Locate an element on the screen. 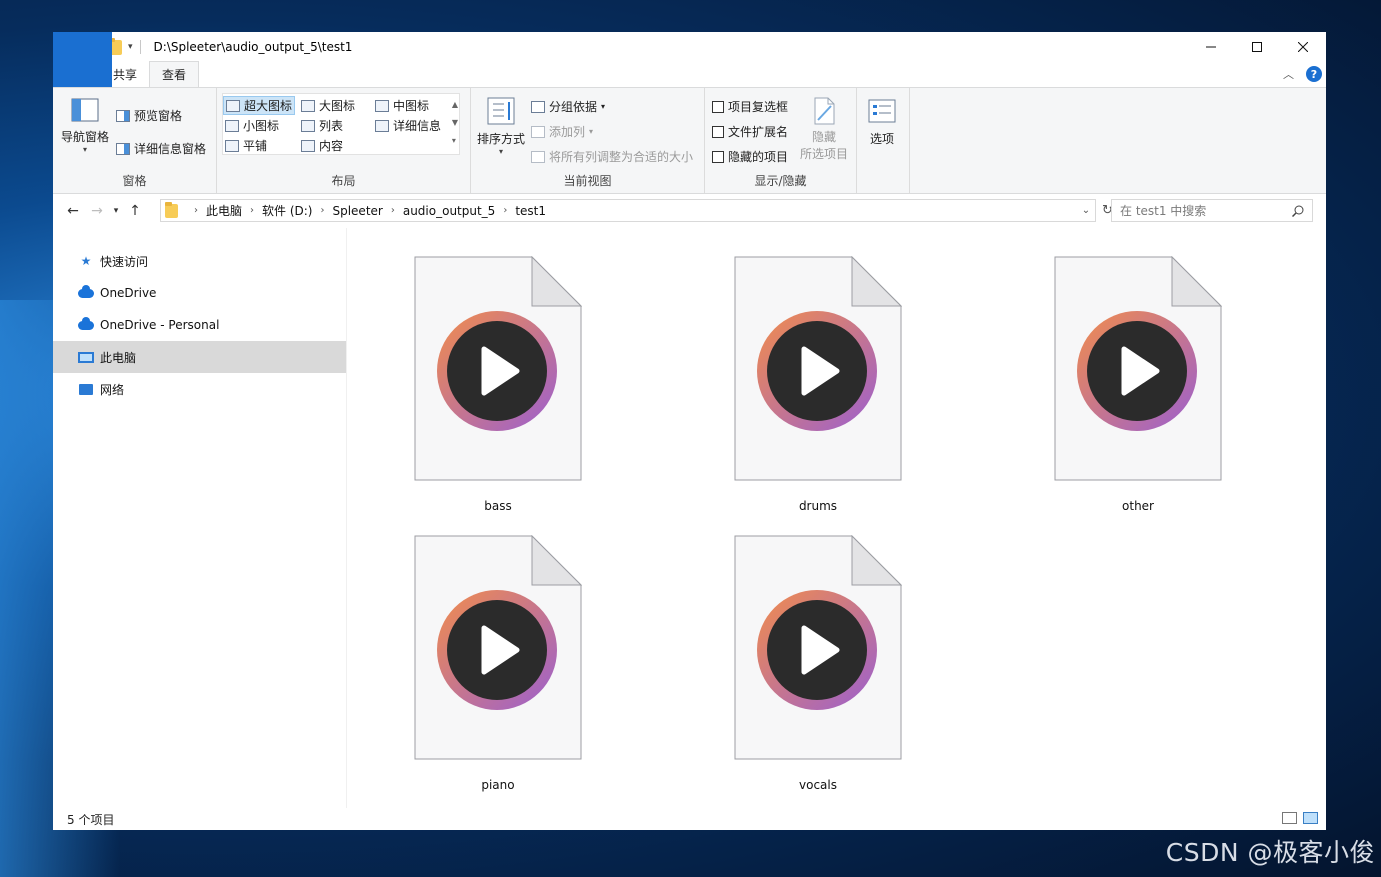  layout-group-label: 布局 is located at coordinates (343, 181).